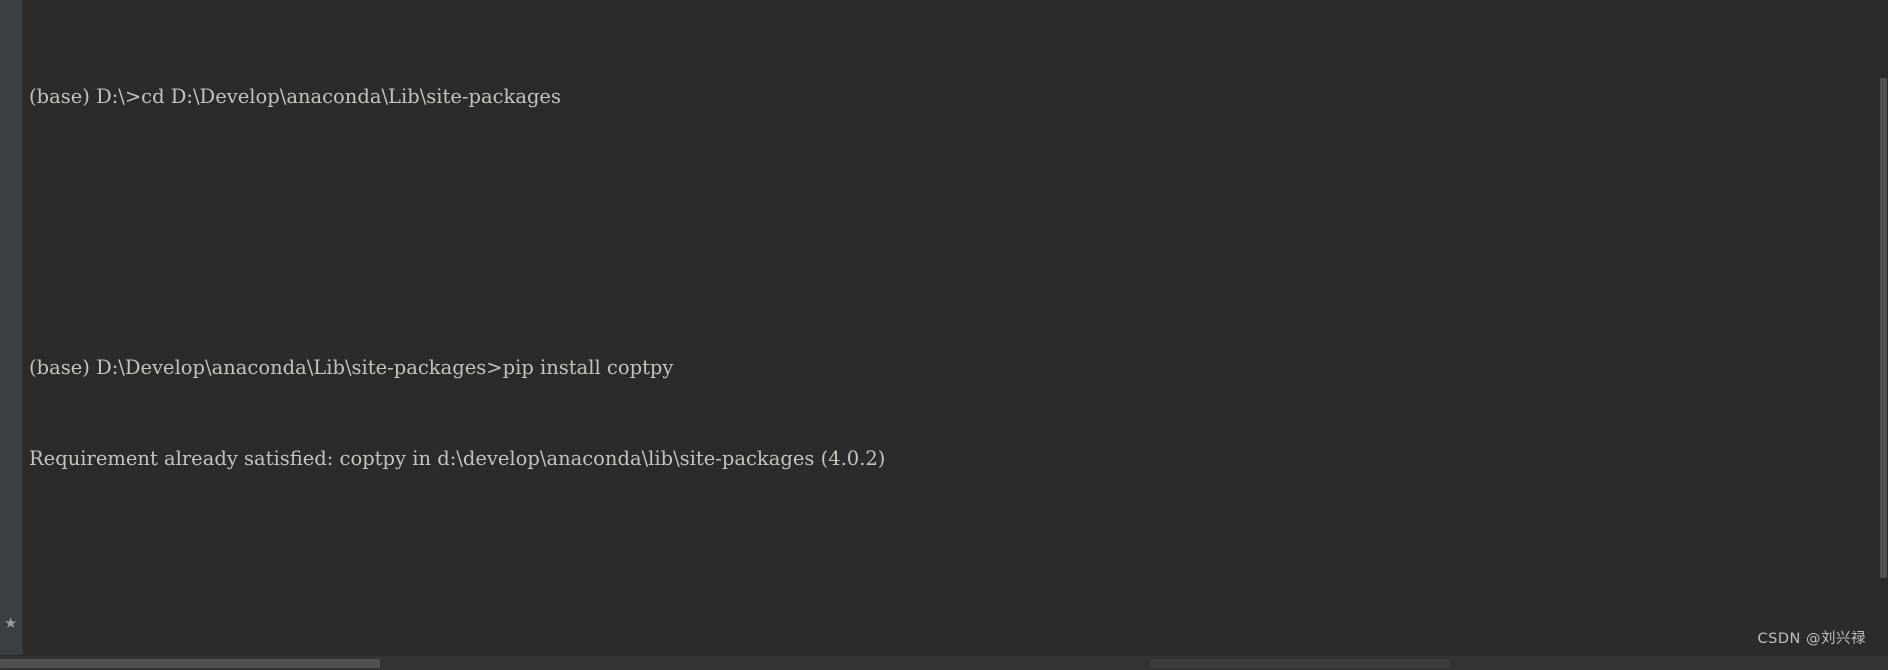  I want to click on watermark-text: CSDN @刘兴禄, so click(1811, 639).